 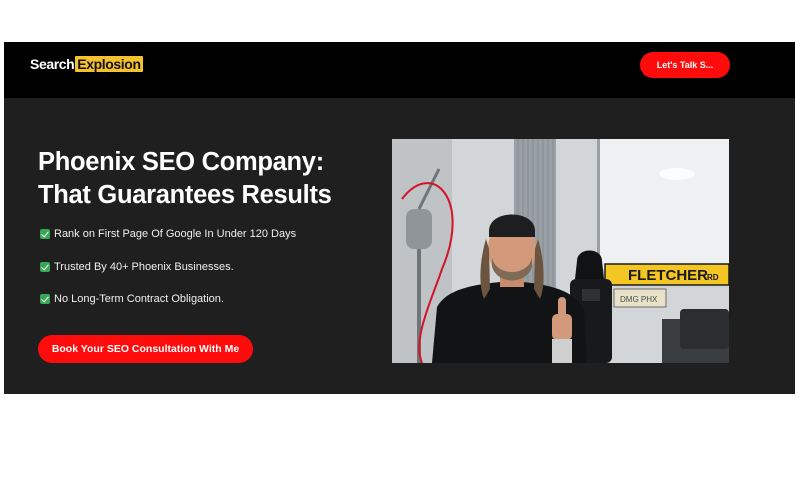 I want to click on logo-text-explosion: Explosion, so click(x=109, y=64).